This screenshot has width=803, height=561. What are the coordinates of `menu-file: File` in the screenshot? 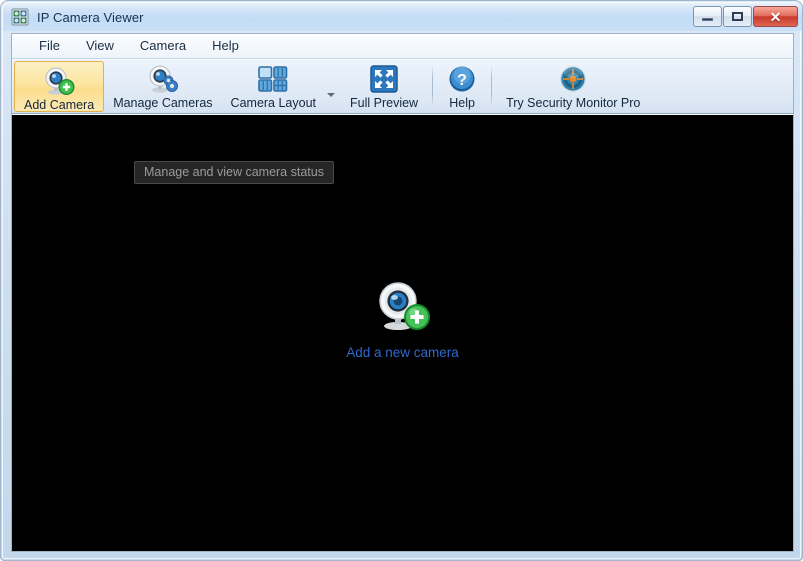 It's located at (49, 46).